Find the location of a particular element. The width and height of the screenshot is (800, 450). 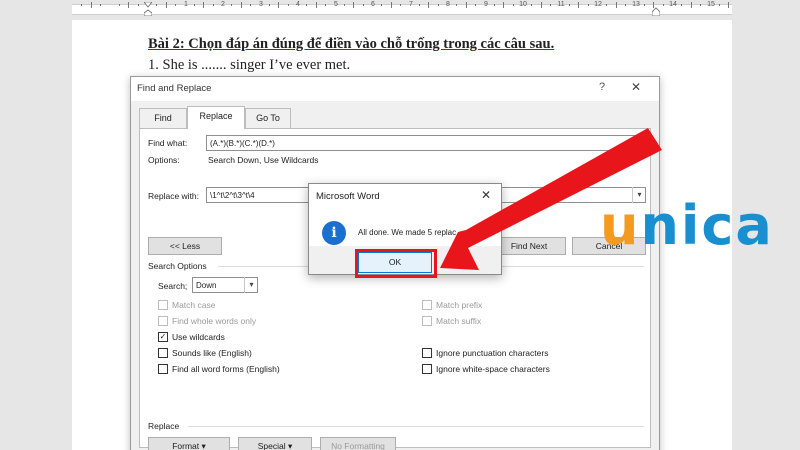

message-text: All done. We made 5 replac is located at coordinates (407, 232).